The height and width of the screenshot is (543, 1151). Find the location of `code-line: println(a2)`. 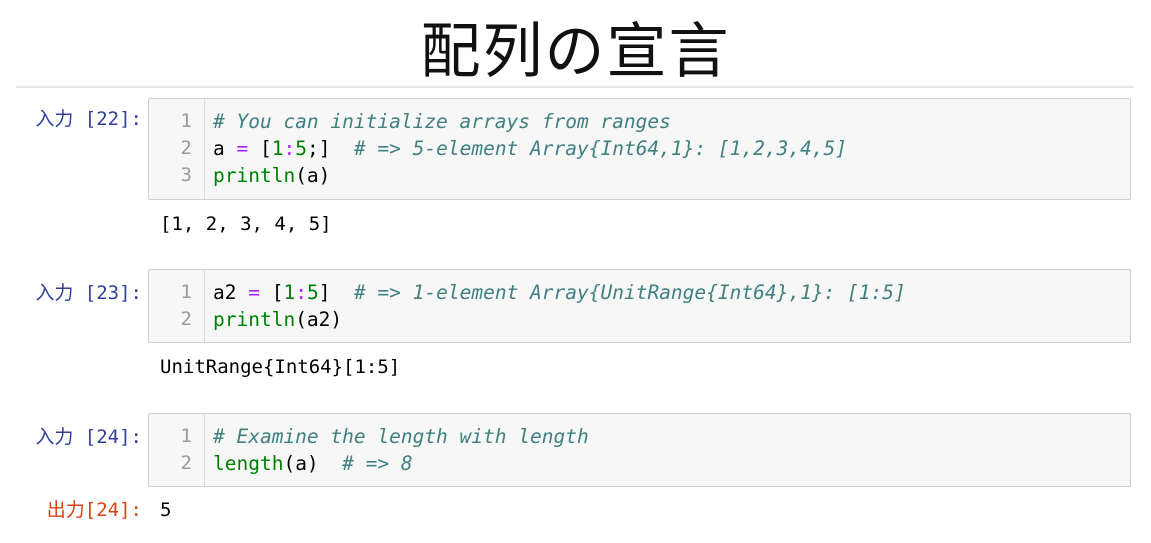

code-line: println(a2) is located at coordinates (667, 319).